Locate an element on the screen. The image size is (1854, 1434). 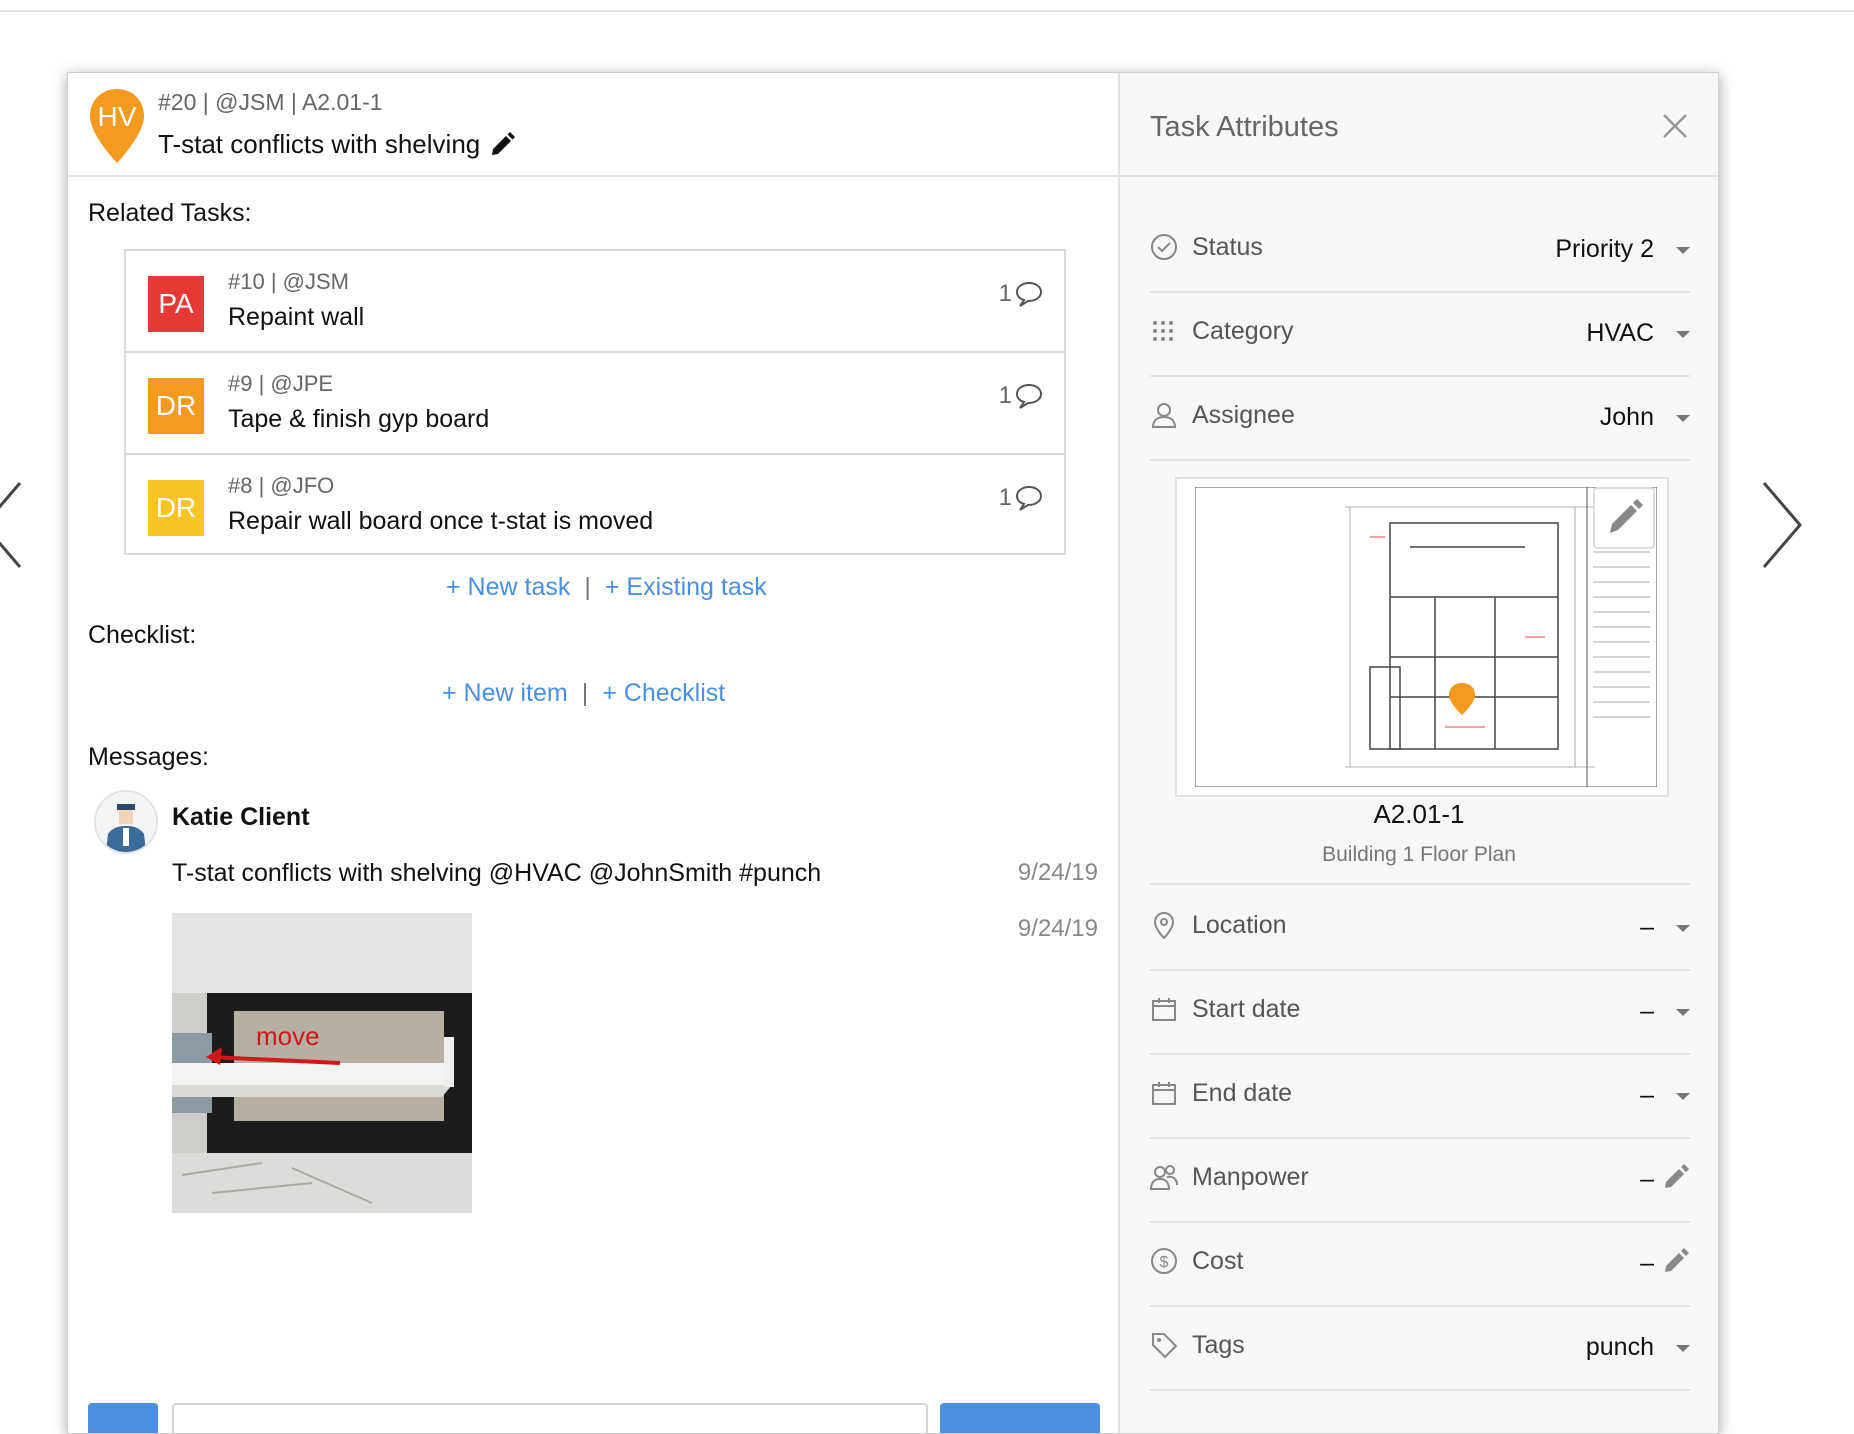
category-label: Category is located at coordinates (1243, 331).